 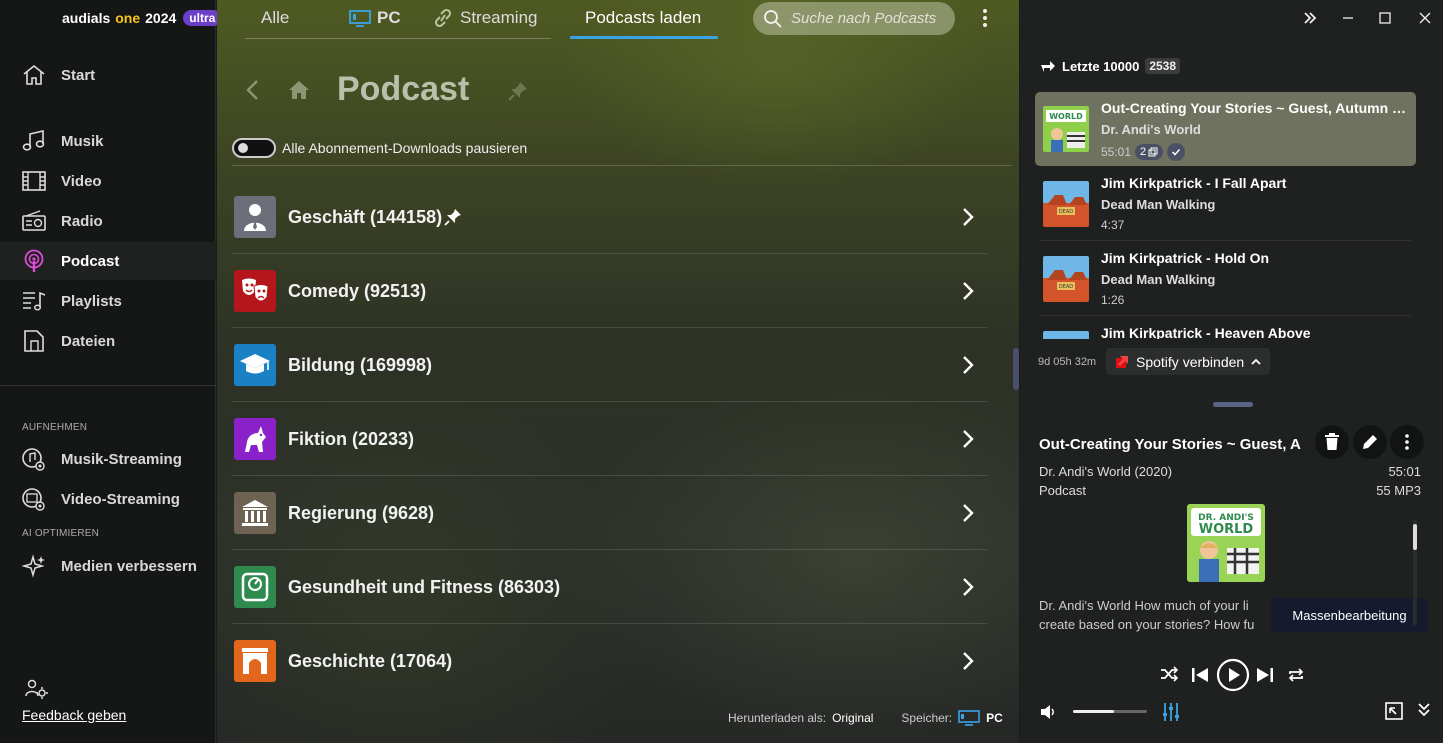 What do you see at coordinates (108, 566) in the screenshot?
I see `sidebar-item-medien-verbessern: Medien verbessern` at bounding box center [108, 566].